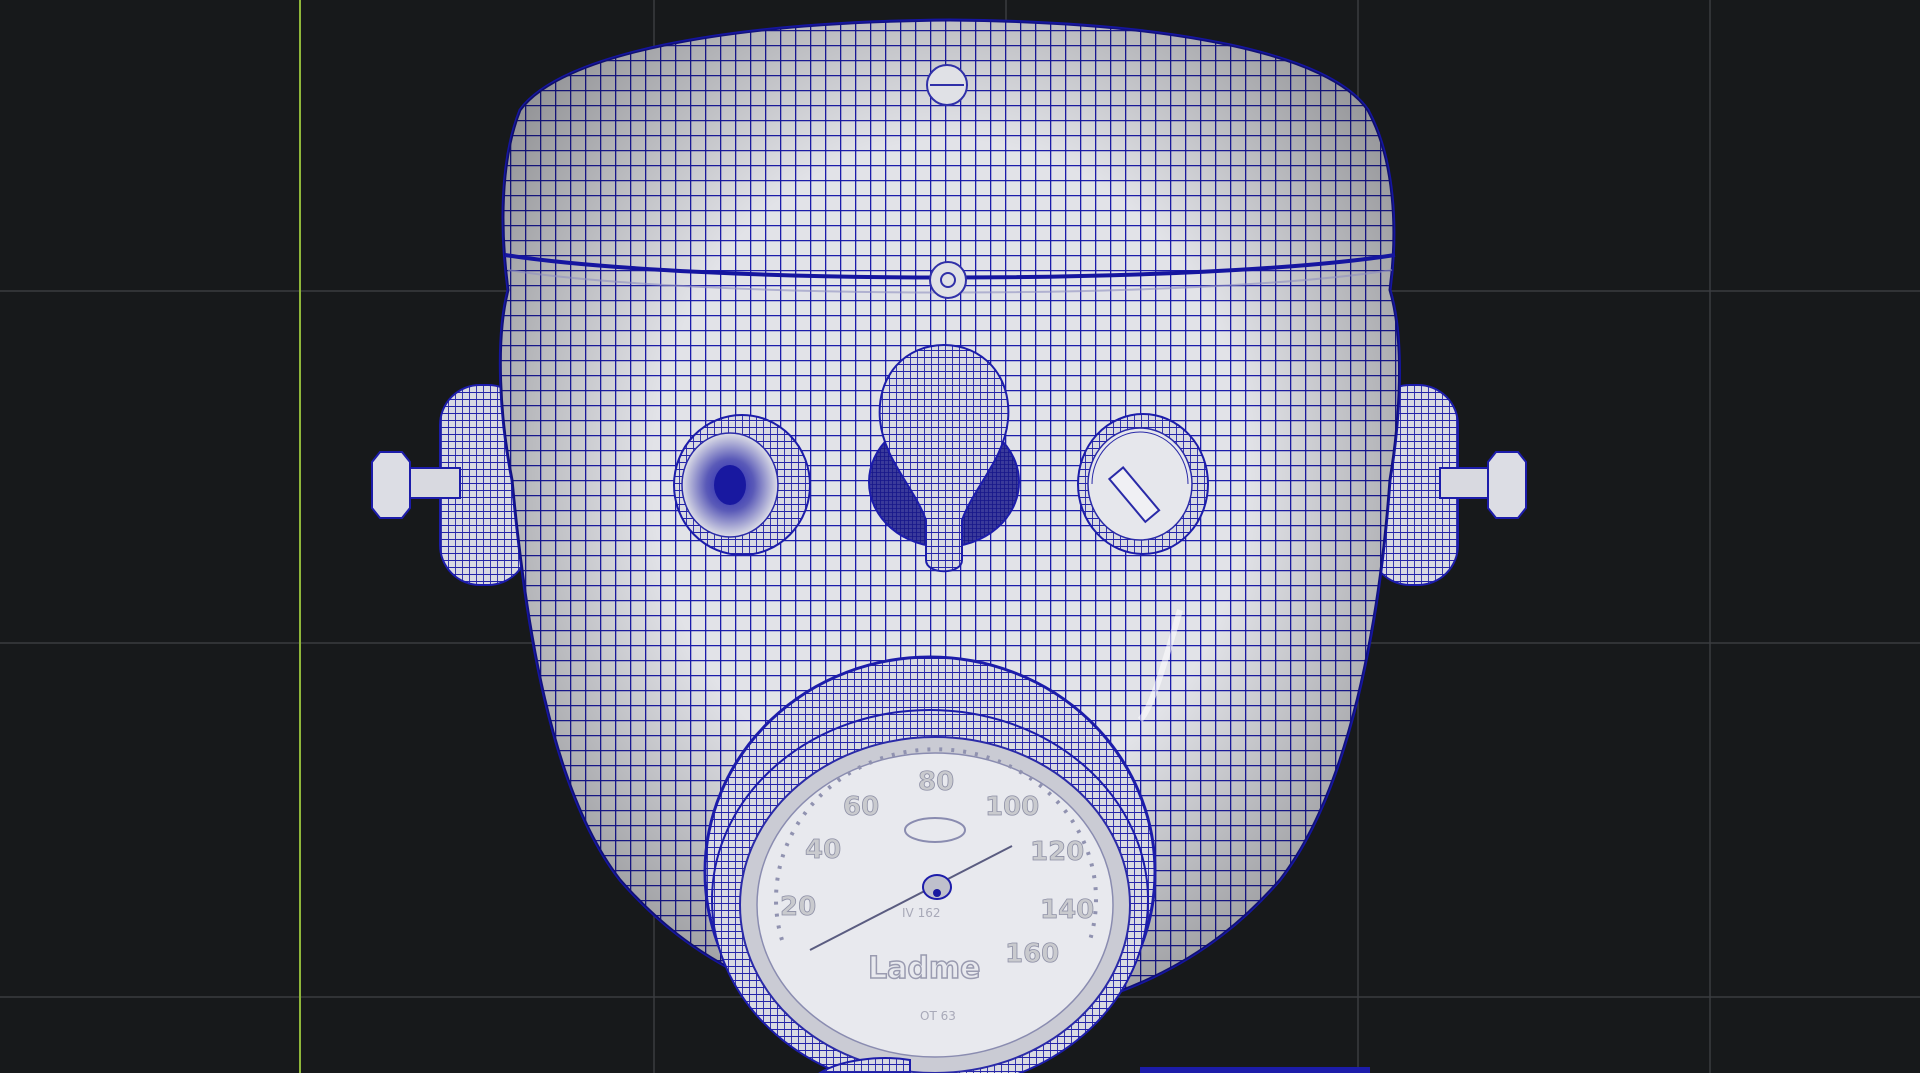  What do you see at coordinates (1255, 1070) in the screenshot?
I see `lower-bar` at bounding box center [1255, 1070].